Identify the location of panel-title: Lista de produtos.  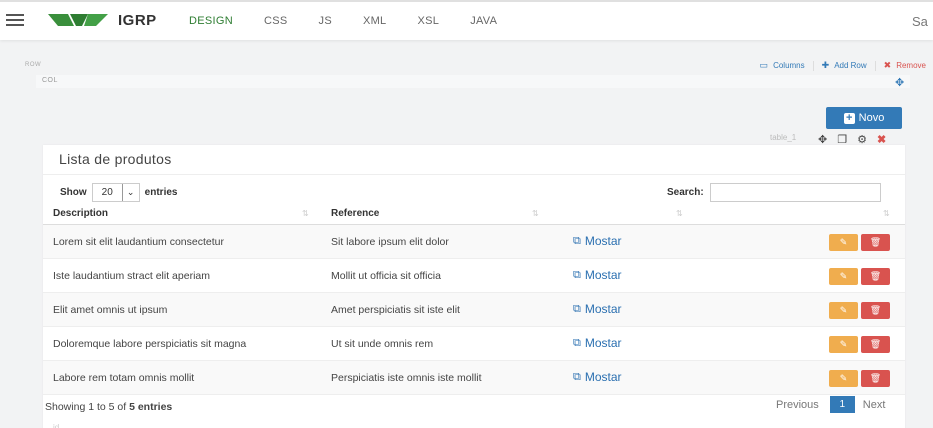
(115, 159).